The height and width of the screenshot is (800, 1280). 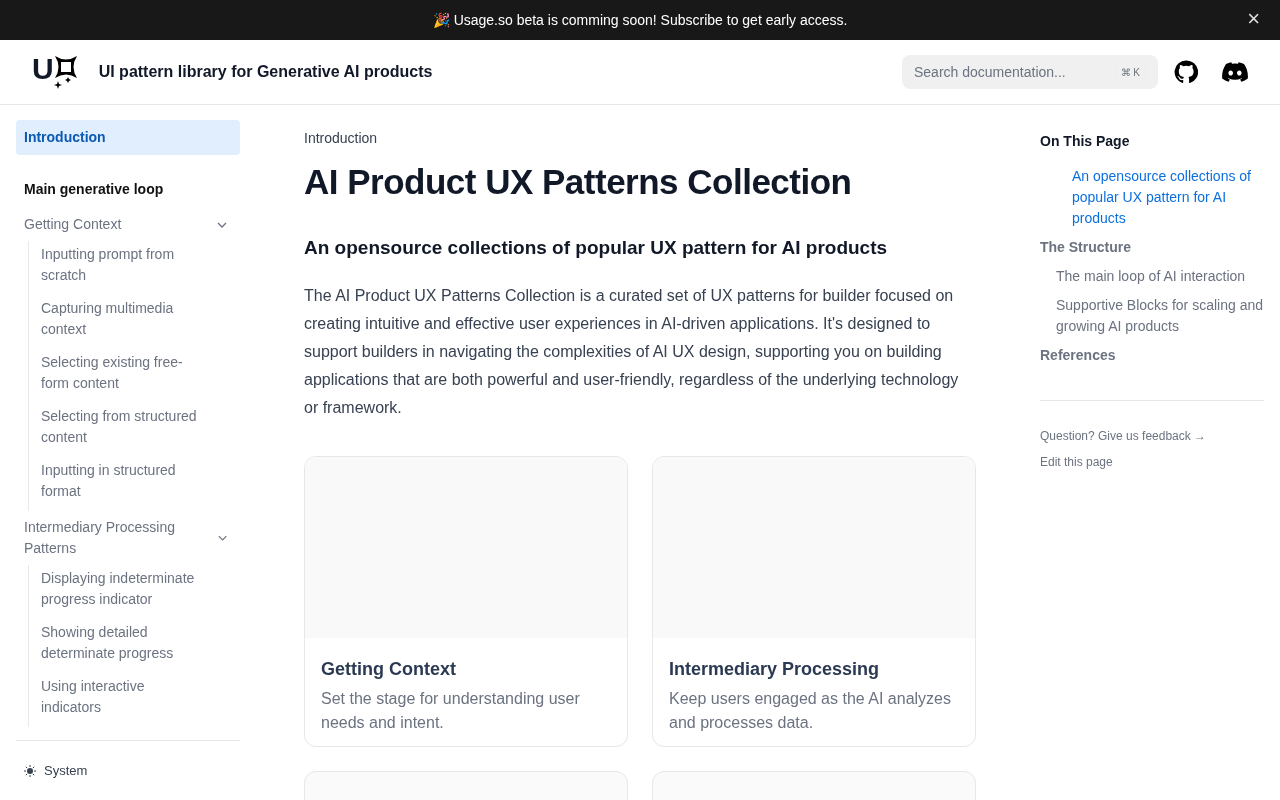 What do you see at coordinates (1152, 355) in the screenshot?
I see `toc-link: References` at bounding box center [1152, 355].